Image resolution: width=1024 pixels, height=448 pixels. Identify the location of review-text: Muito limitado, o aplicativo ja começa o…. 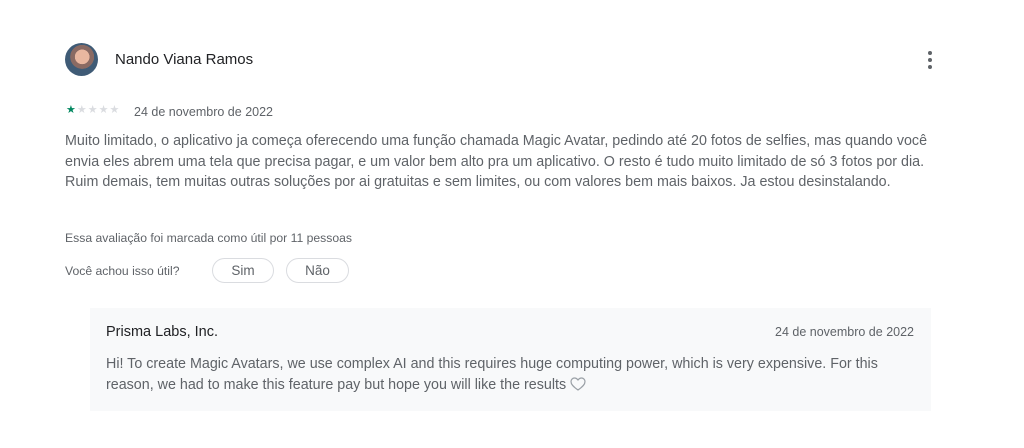
(496, 161).